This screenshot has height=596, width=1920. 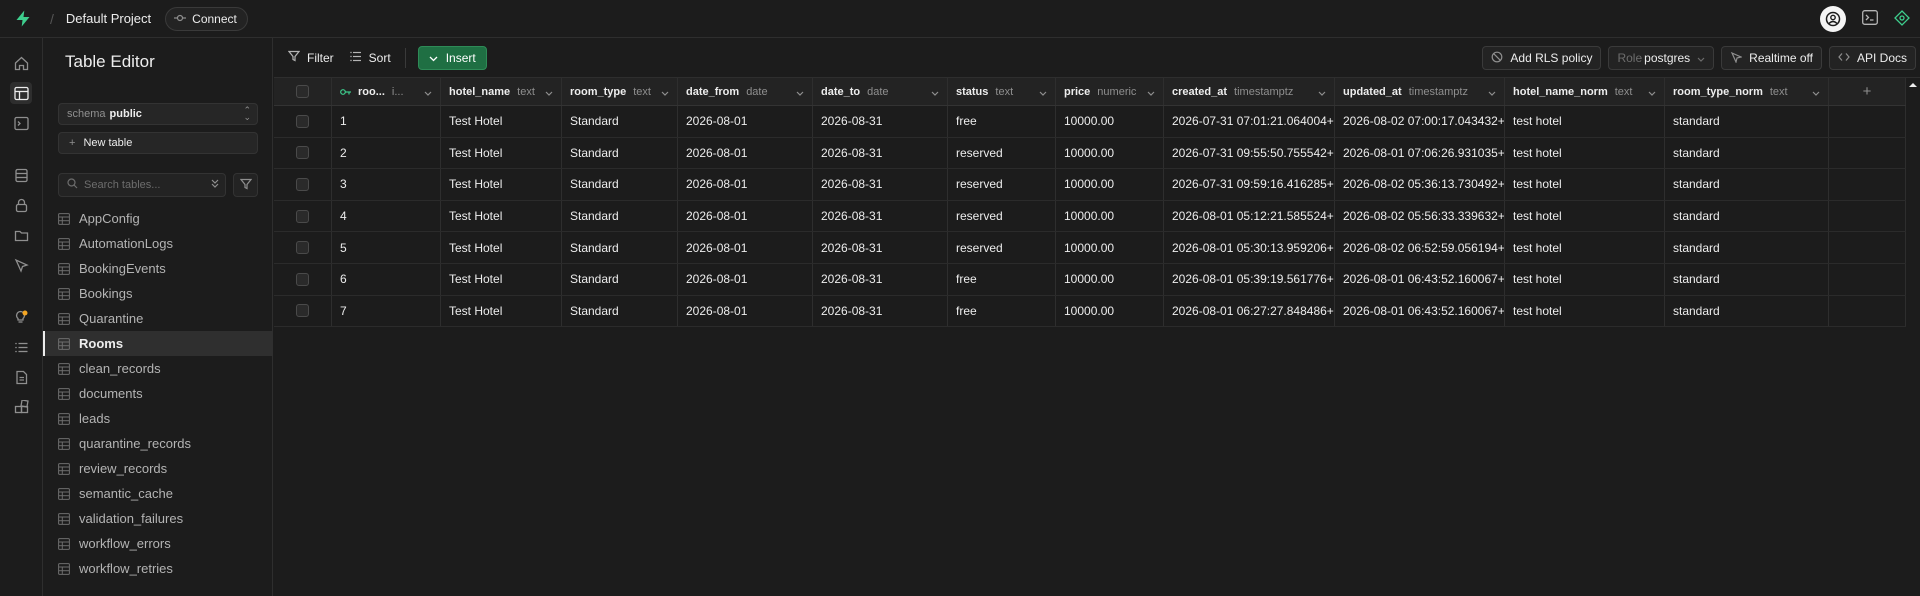 I want to click on avatar, so click(x=1833, y=19).